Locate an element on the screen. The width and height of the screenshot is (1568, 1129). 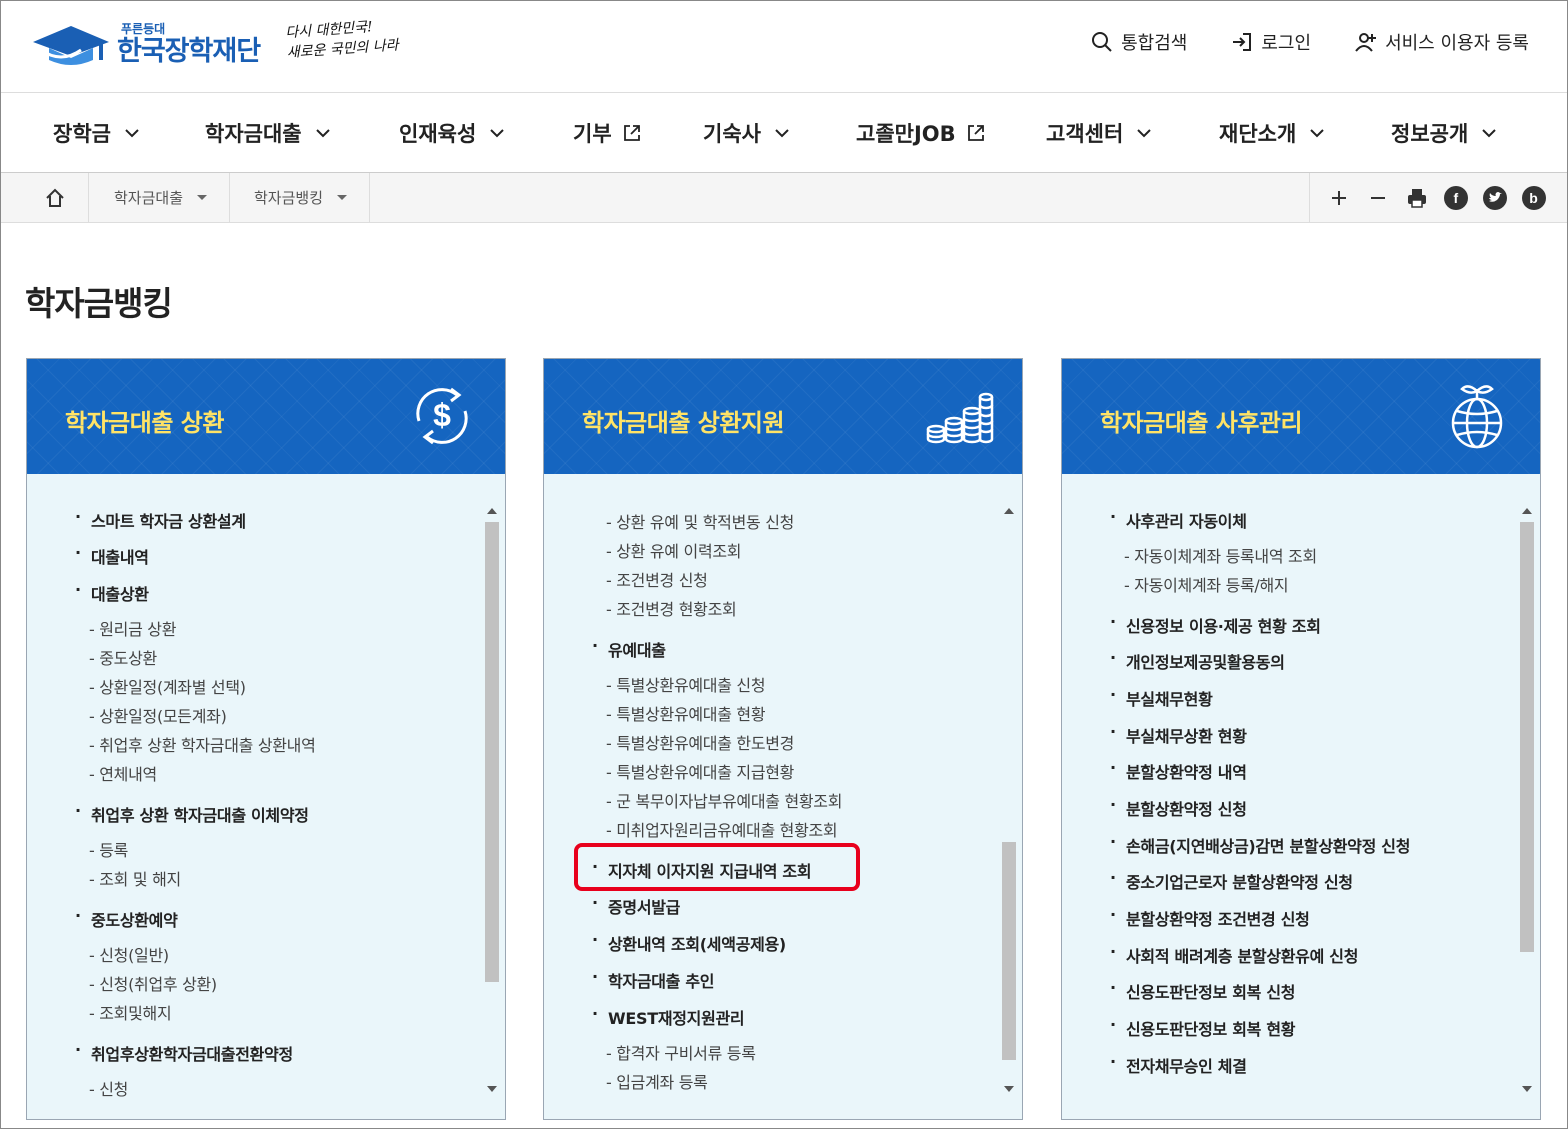
menu-item-local-gov-interest: 지자체 이자지원 지급내역 조회 is located at coordinates (702, 869).